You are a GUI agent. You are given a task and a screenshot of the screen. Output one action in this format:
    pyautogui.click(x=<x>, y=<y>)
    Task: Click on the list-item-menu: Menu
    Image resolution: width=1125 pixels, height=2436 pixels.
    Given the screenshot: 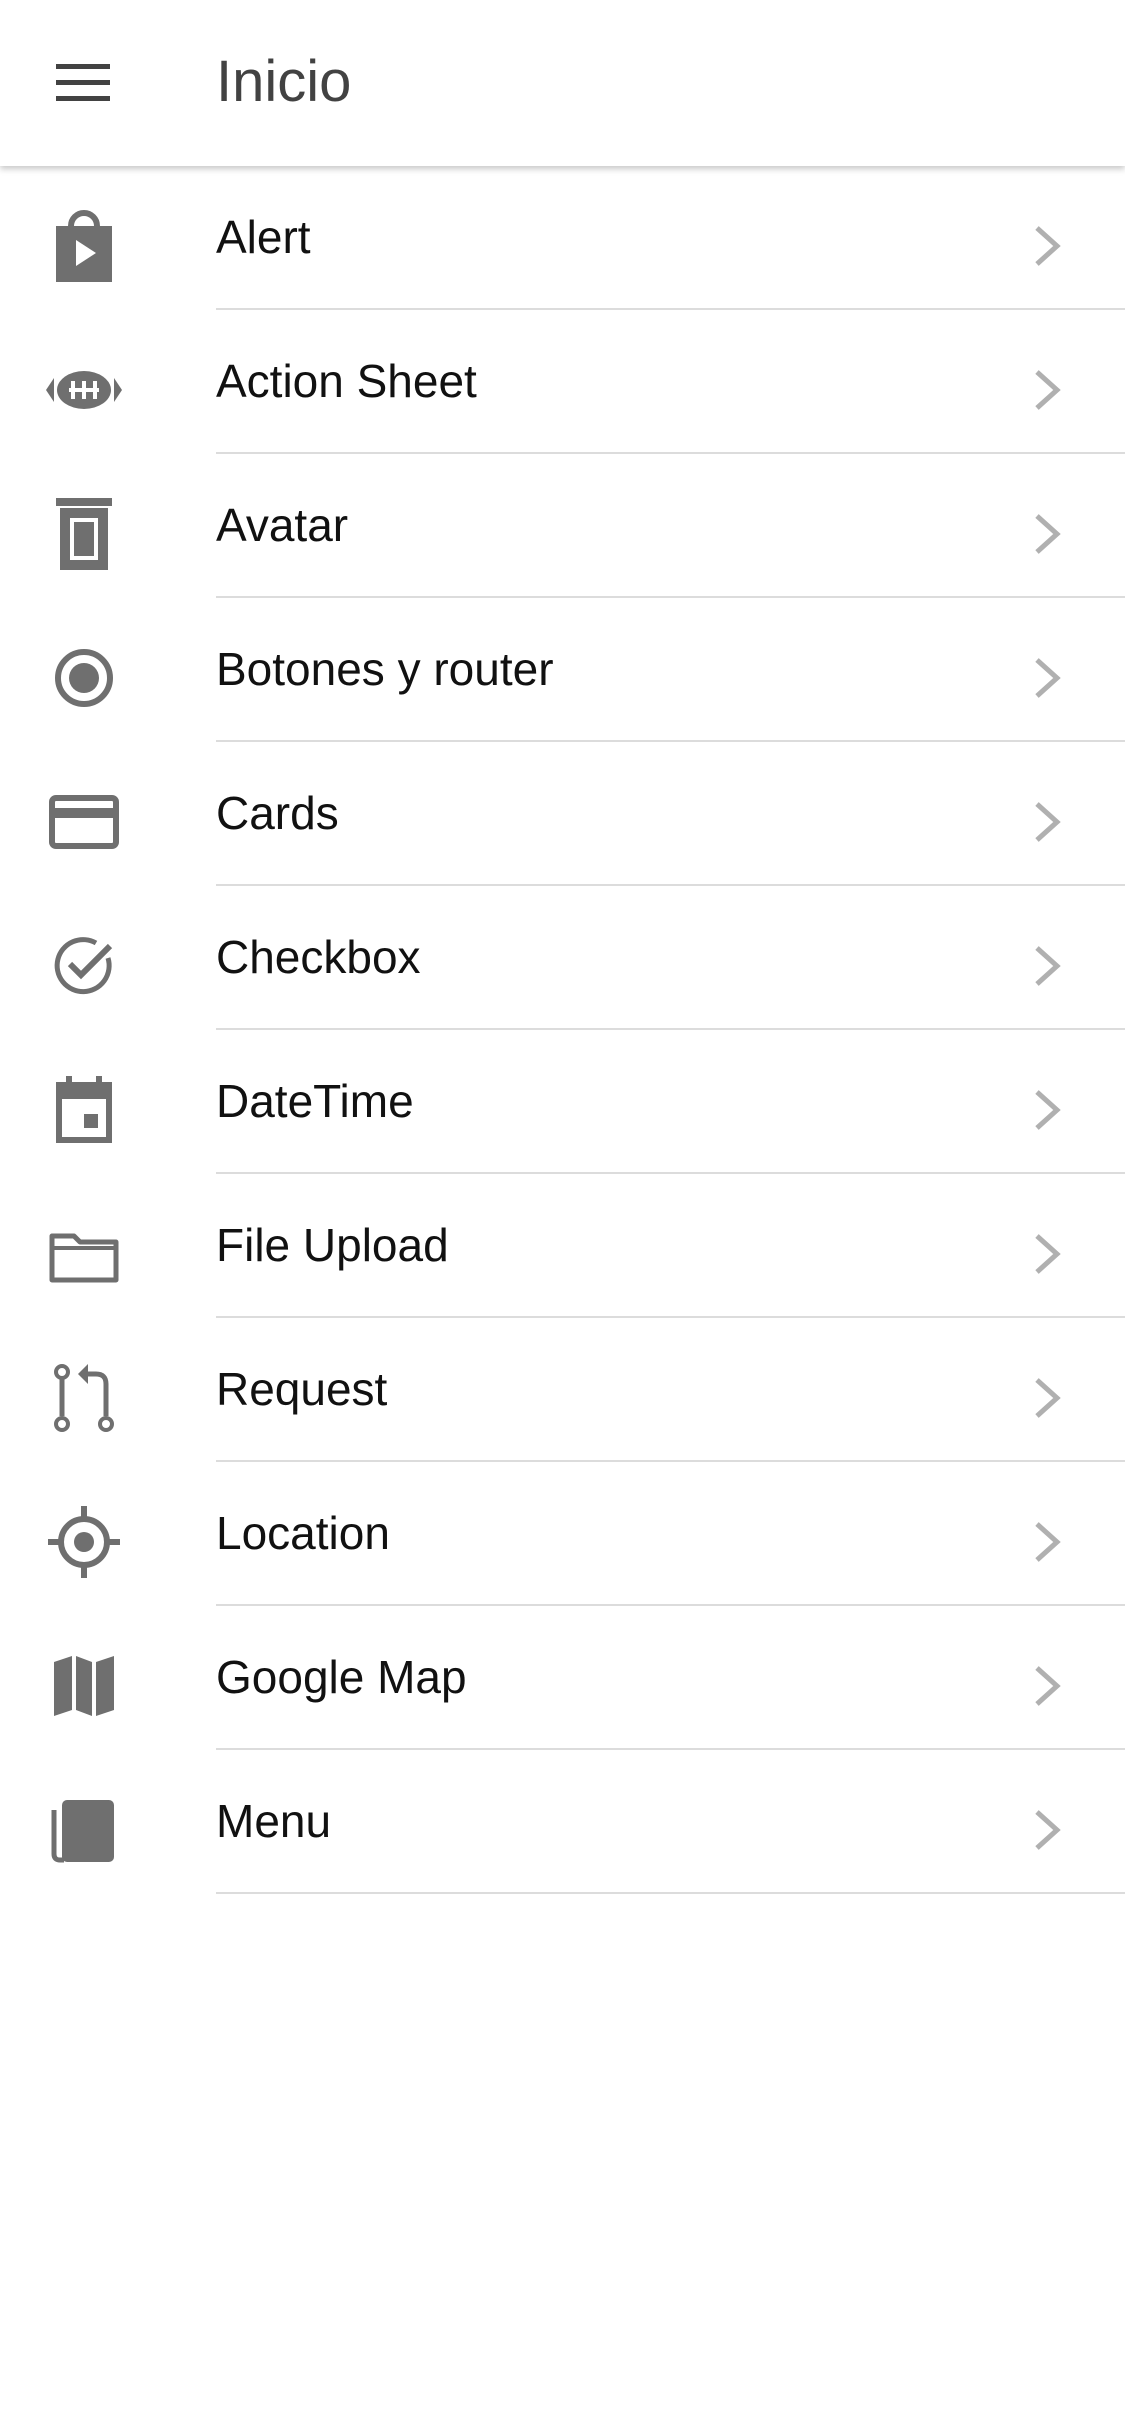 What is the action you would take?
    pyautogui.click(x=562, y=1822)
    